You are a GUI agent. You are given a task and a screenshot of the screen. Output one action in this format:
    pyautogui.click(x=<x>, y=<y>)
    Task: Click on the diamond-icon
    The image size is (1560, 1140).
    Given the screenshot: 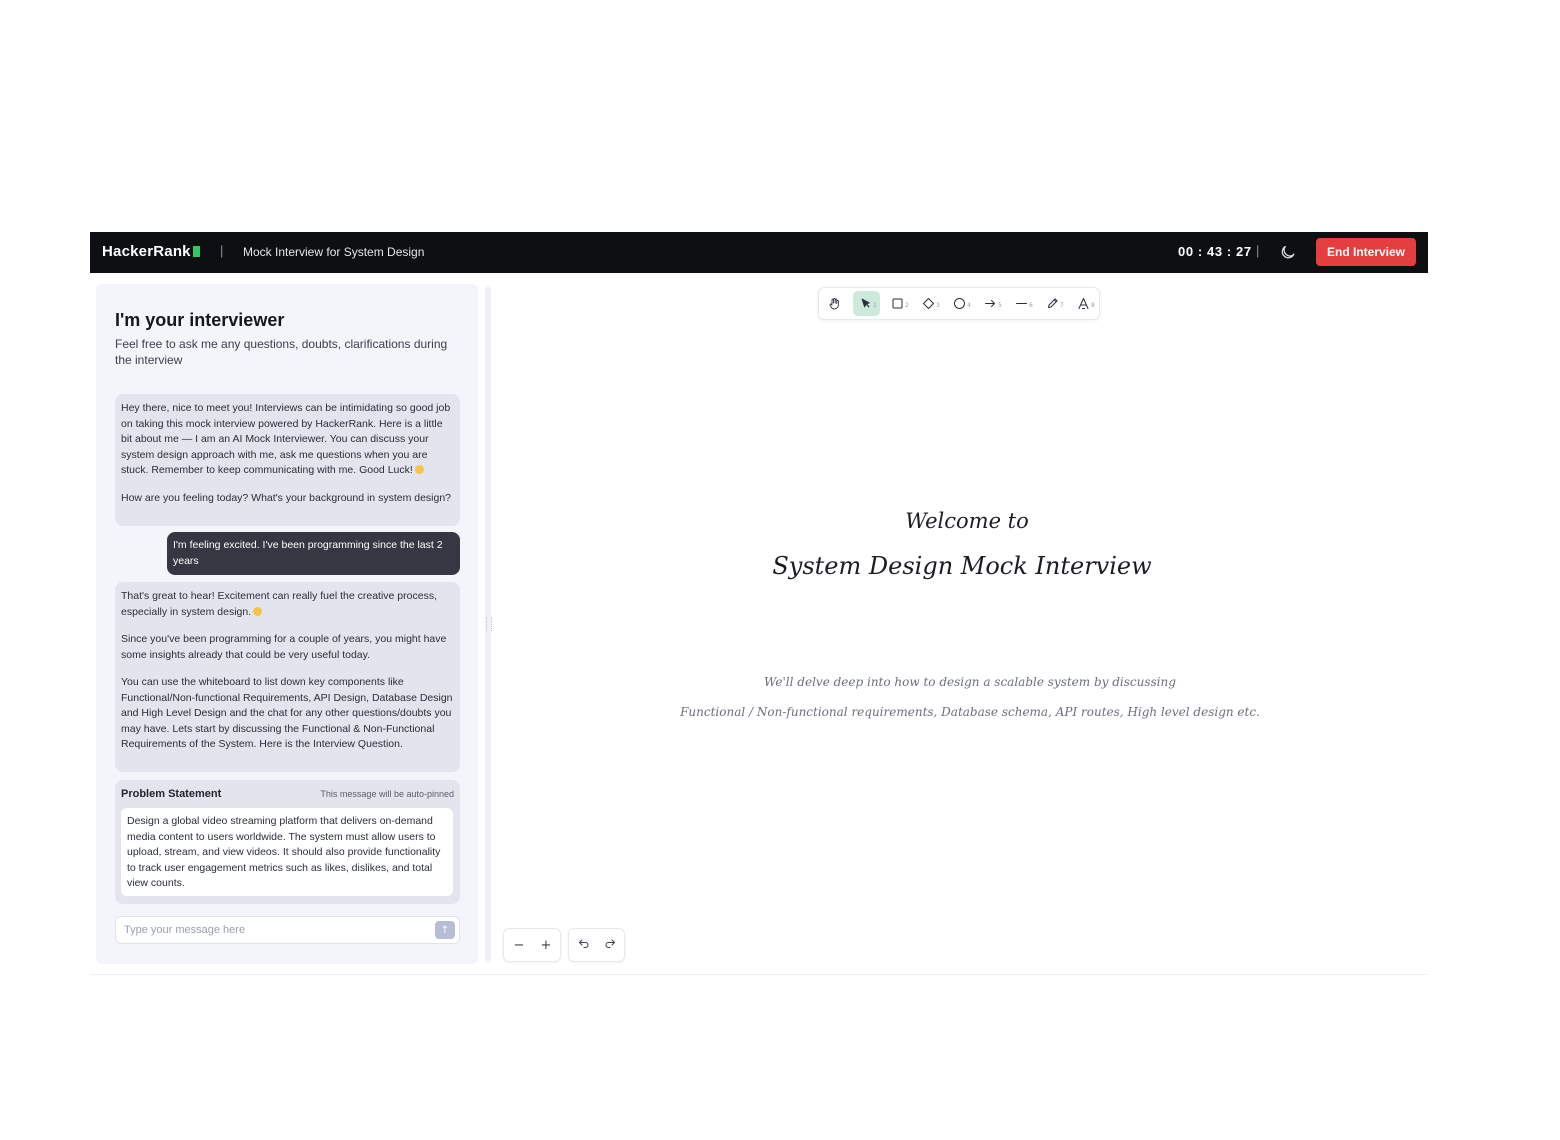 What is the action you would take?
    pyautogui.click(x=928, y=303)
    